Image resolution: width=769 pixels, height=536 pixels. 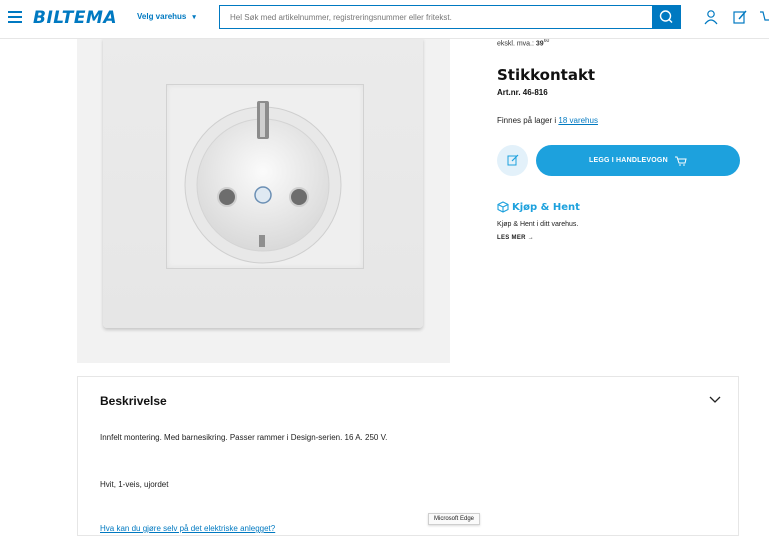 I want to click on stock-text: Finnes på lager i, so click(x=528, y=120).